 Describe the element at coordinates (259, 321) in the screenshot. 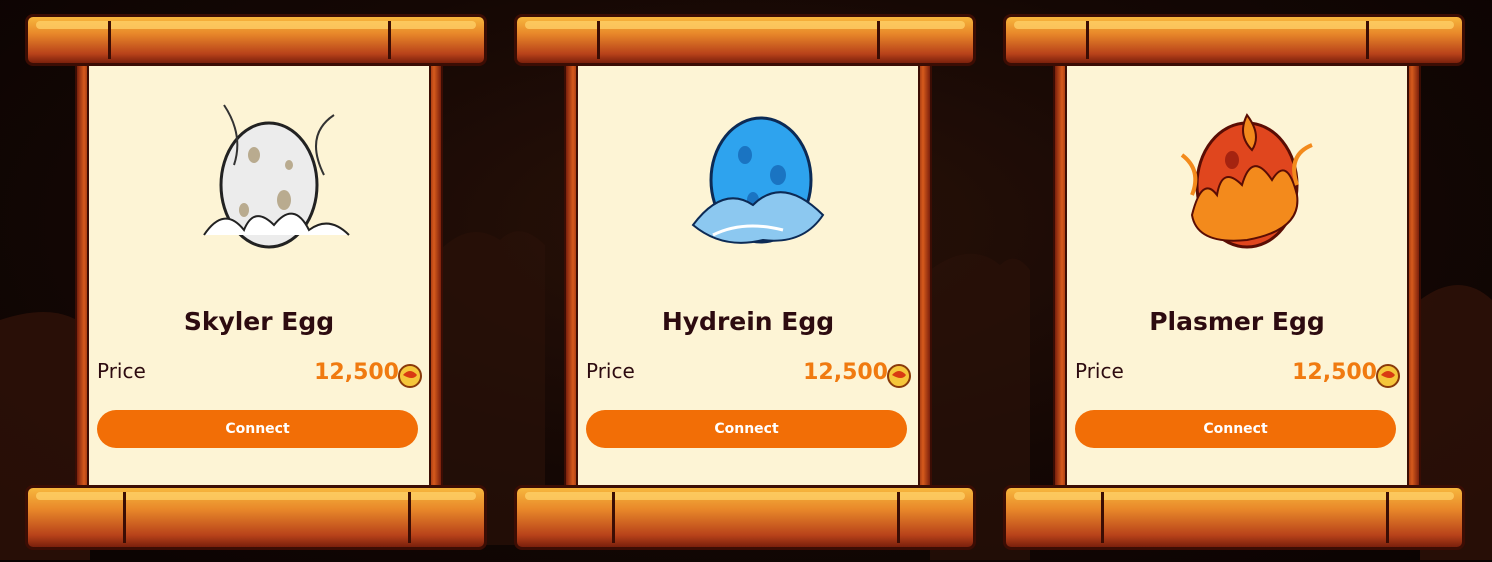

I see `card-title: Skyler Egg` at that location.